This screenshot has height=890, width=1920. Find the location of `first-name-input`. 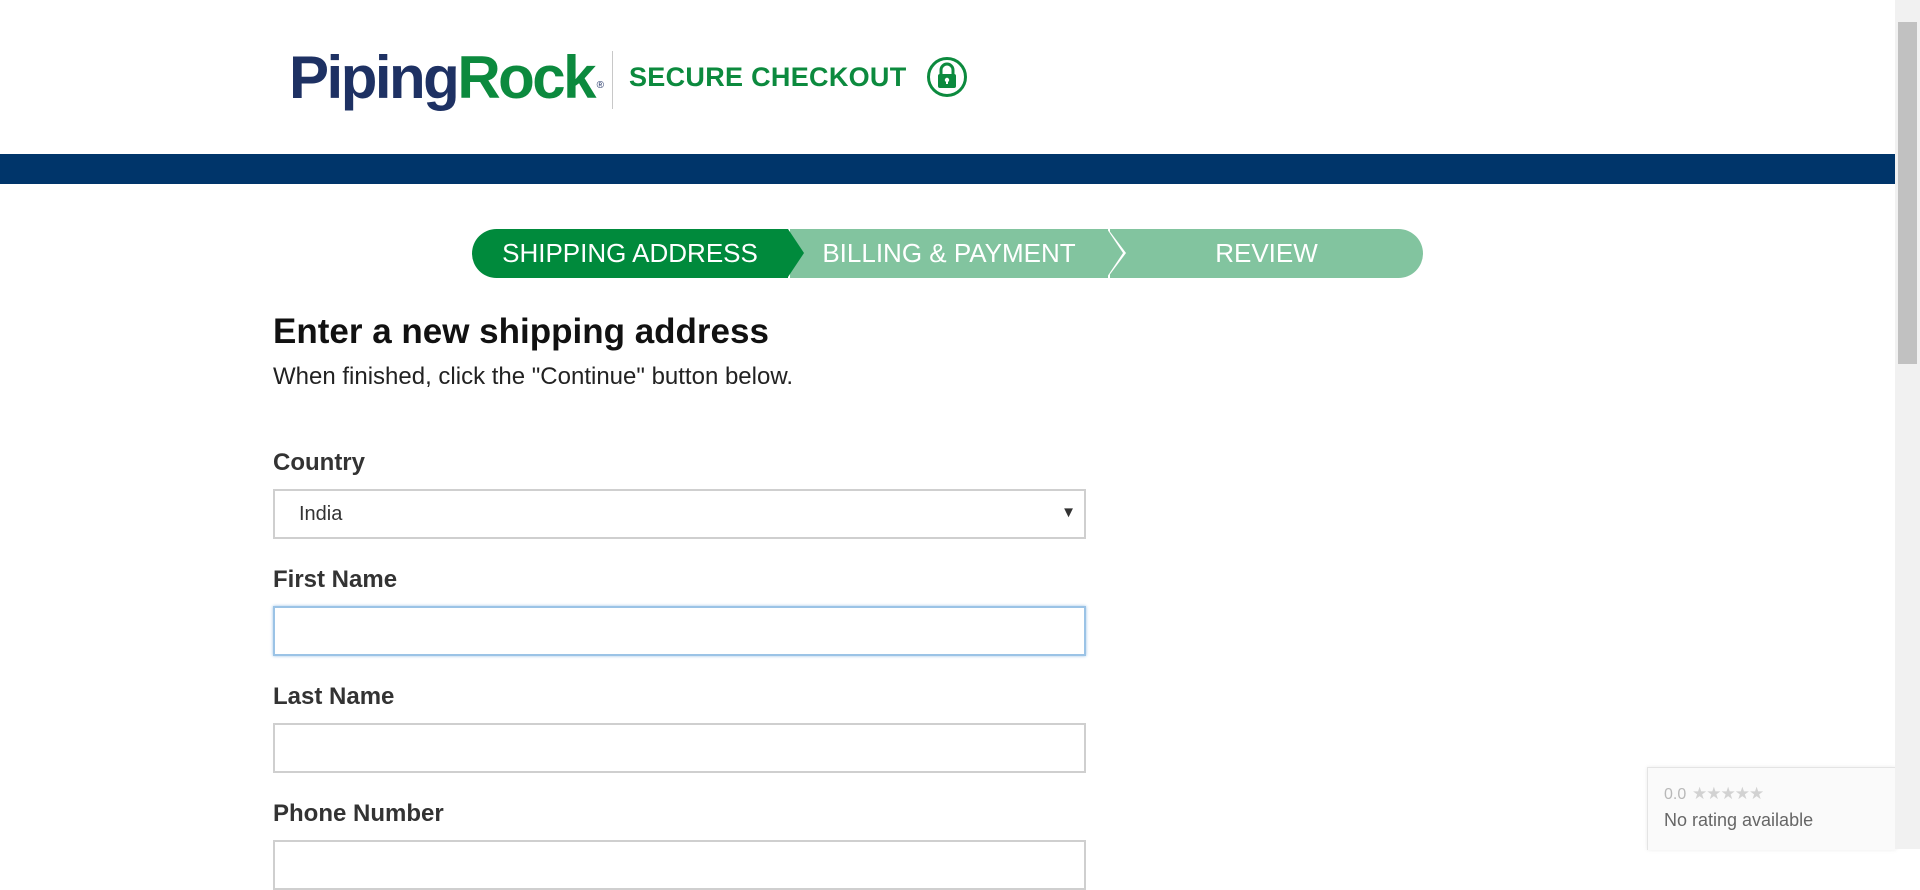

first-name-input is located at coordinates (679, 631).